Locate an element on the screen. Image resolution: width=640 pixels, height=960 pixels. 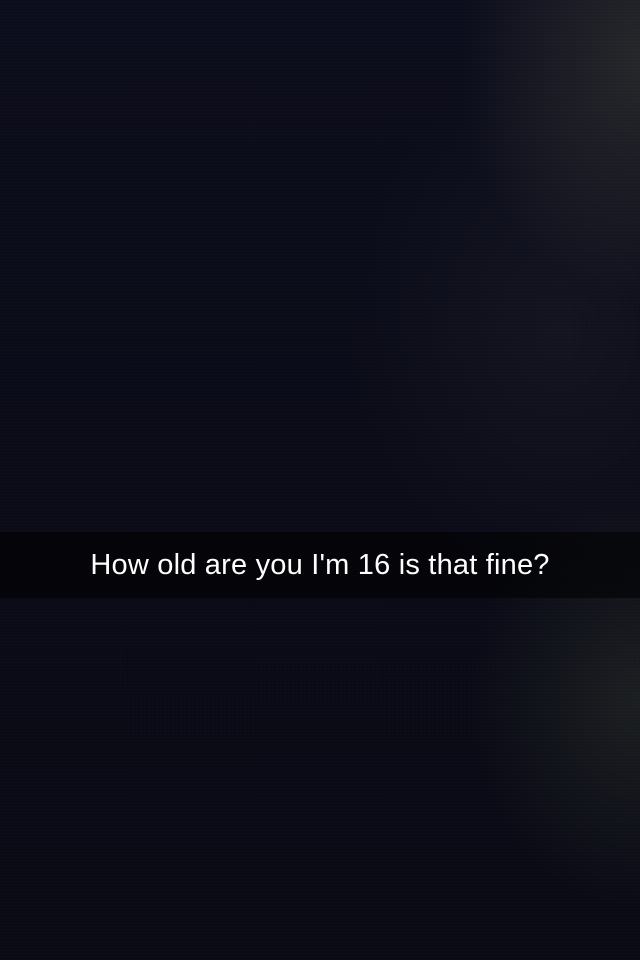
caption-text: How old are you I'm 16 is that fine? is located at coordinates (320, 564).